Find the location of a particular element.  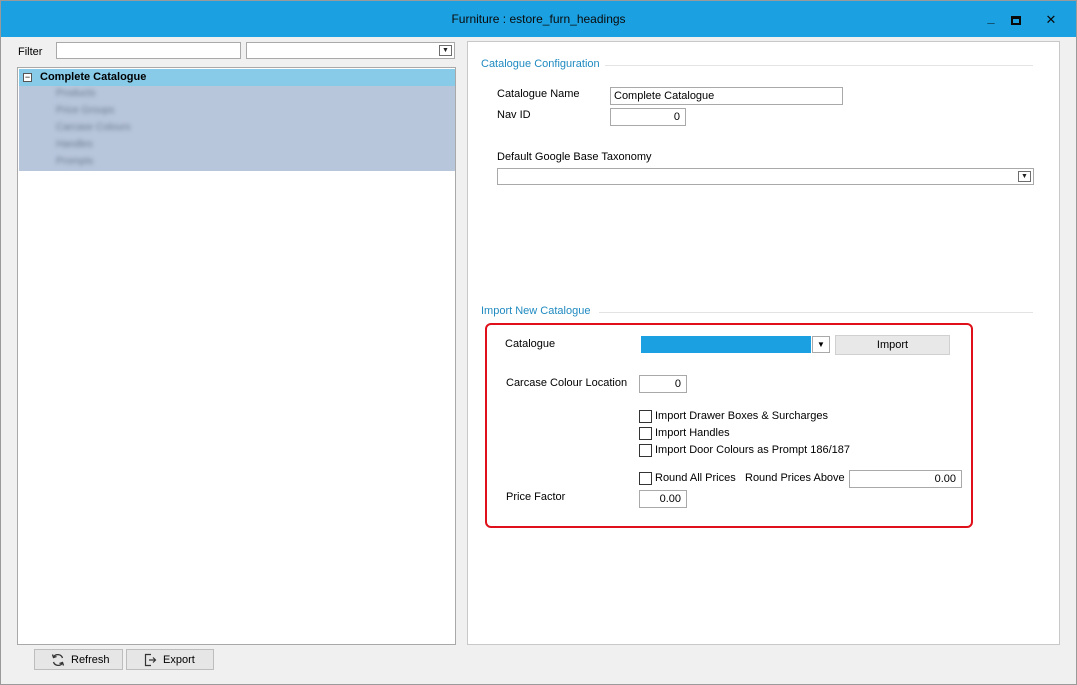

tree-root-label: Complete Catalogue is located at coordinates (93, 77).